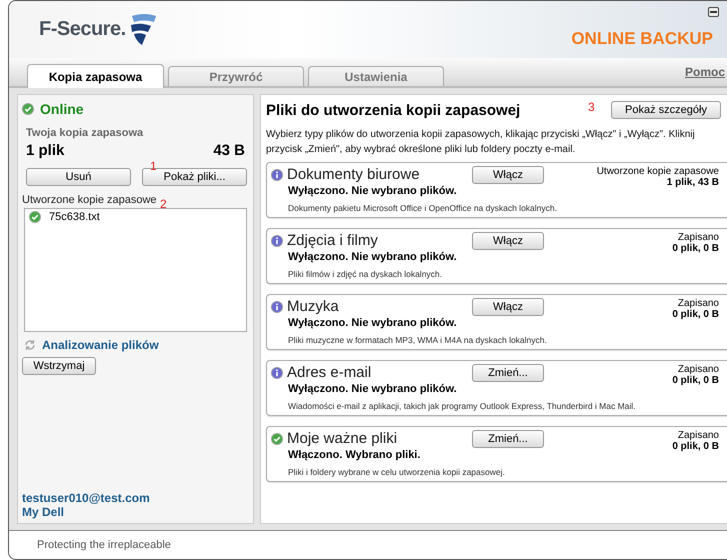  Describe the element at coordinates (333, 241) in the screenshot. I see `category-name: Zdjęcia i filmy` at that location.